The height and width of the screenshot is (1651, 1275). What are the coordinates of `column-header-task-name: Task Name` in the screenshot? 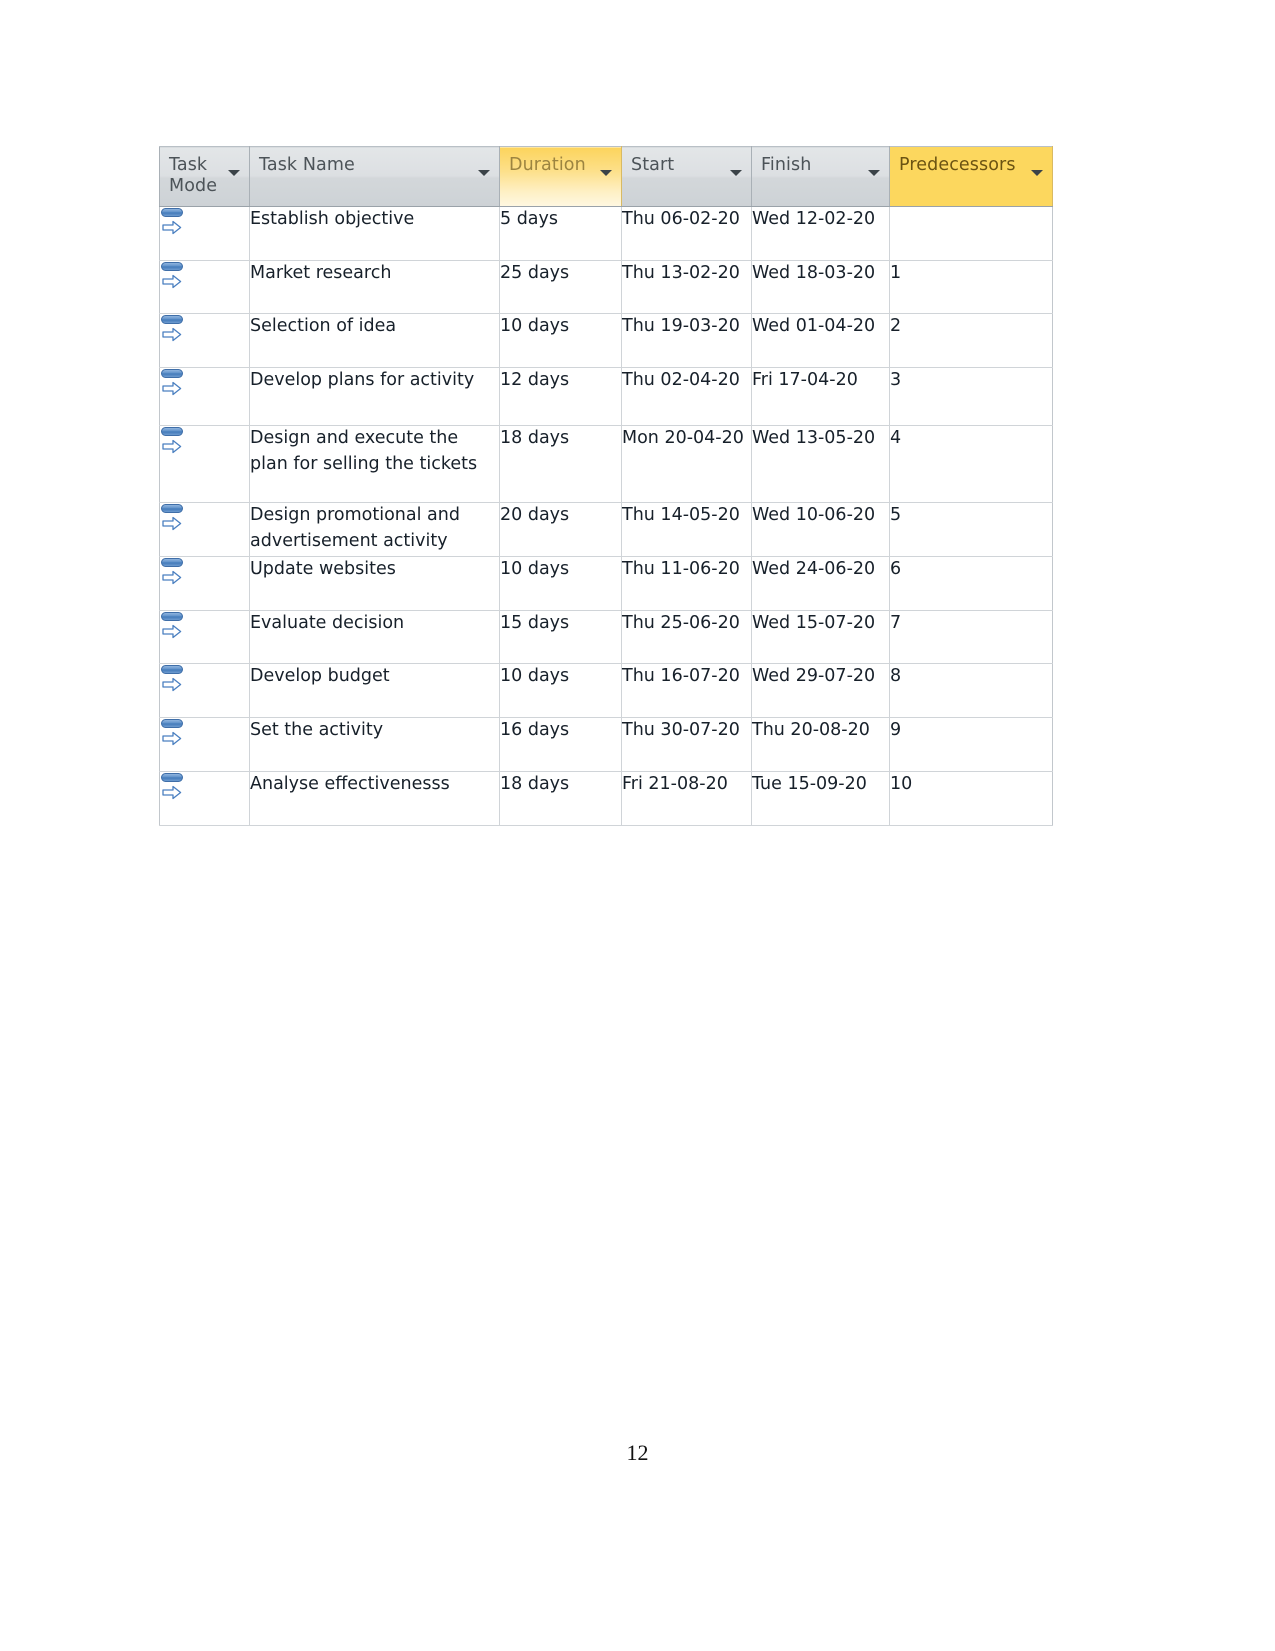 It's located at (374, 176).